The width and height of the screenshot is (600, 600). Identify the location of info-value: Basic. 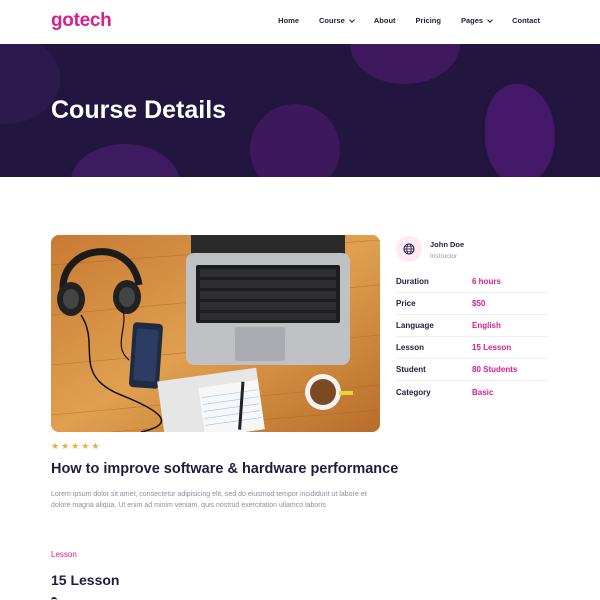
(483, 392).